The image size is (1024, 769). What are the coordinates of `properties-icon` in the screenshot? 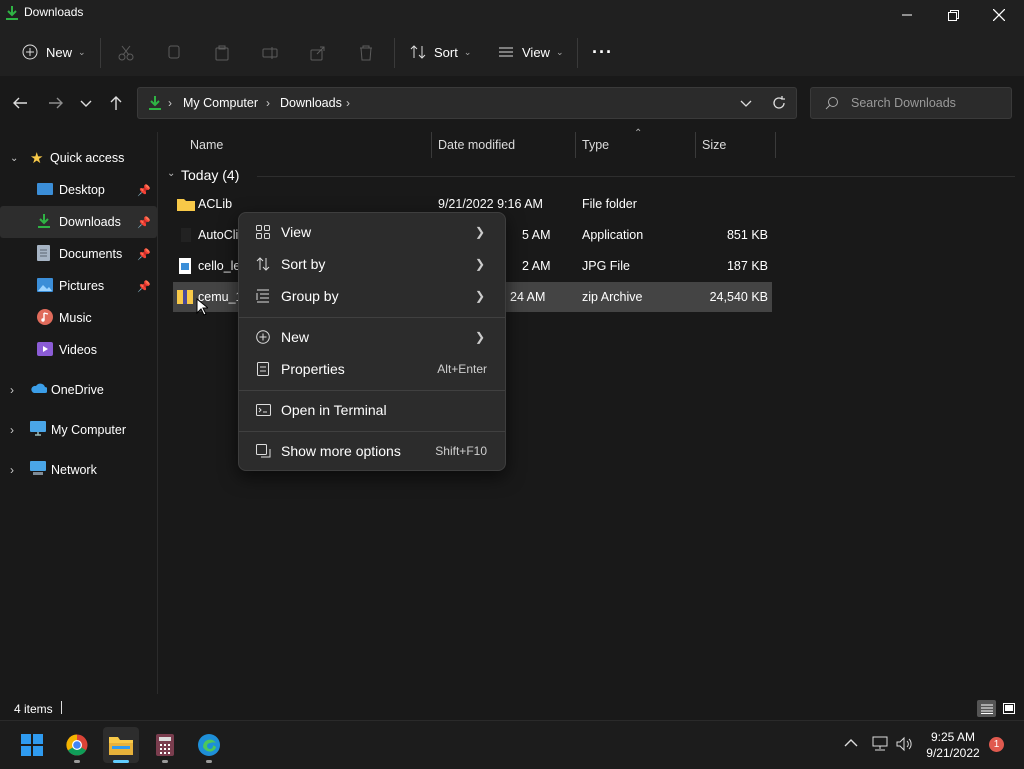 It's located at (263, 369).